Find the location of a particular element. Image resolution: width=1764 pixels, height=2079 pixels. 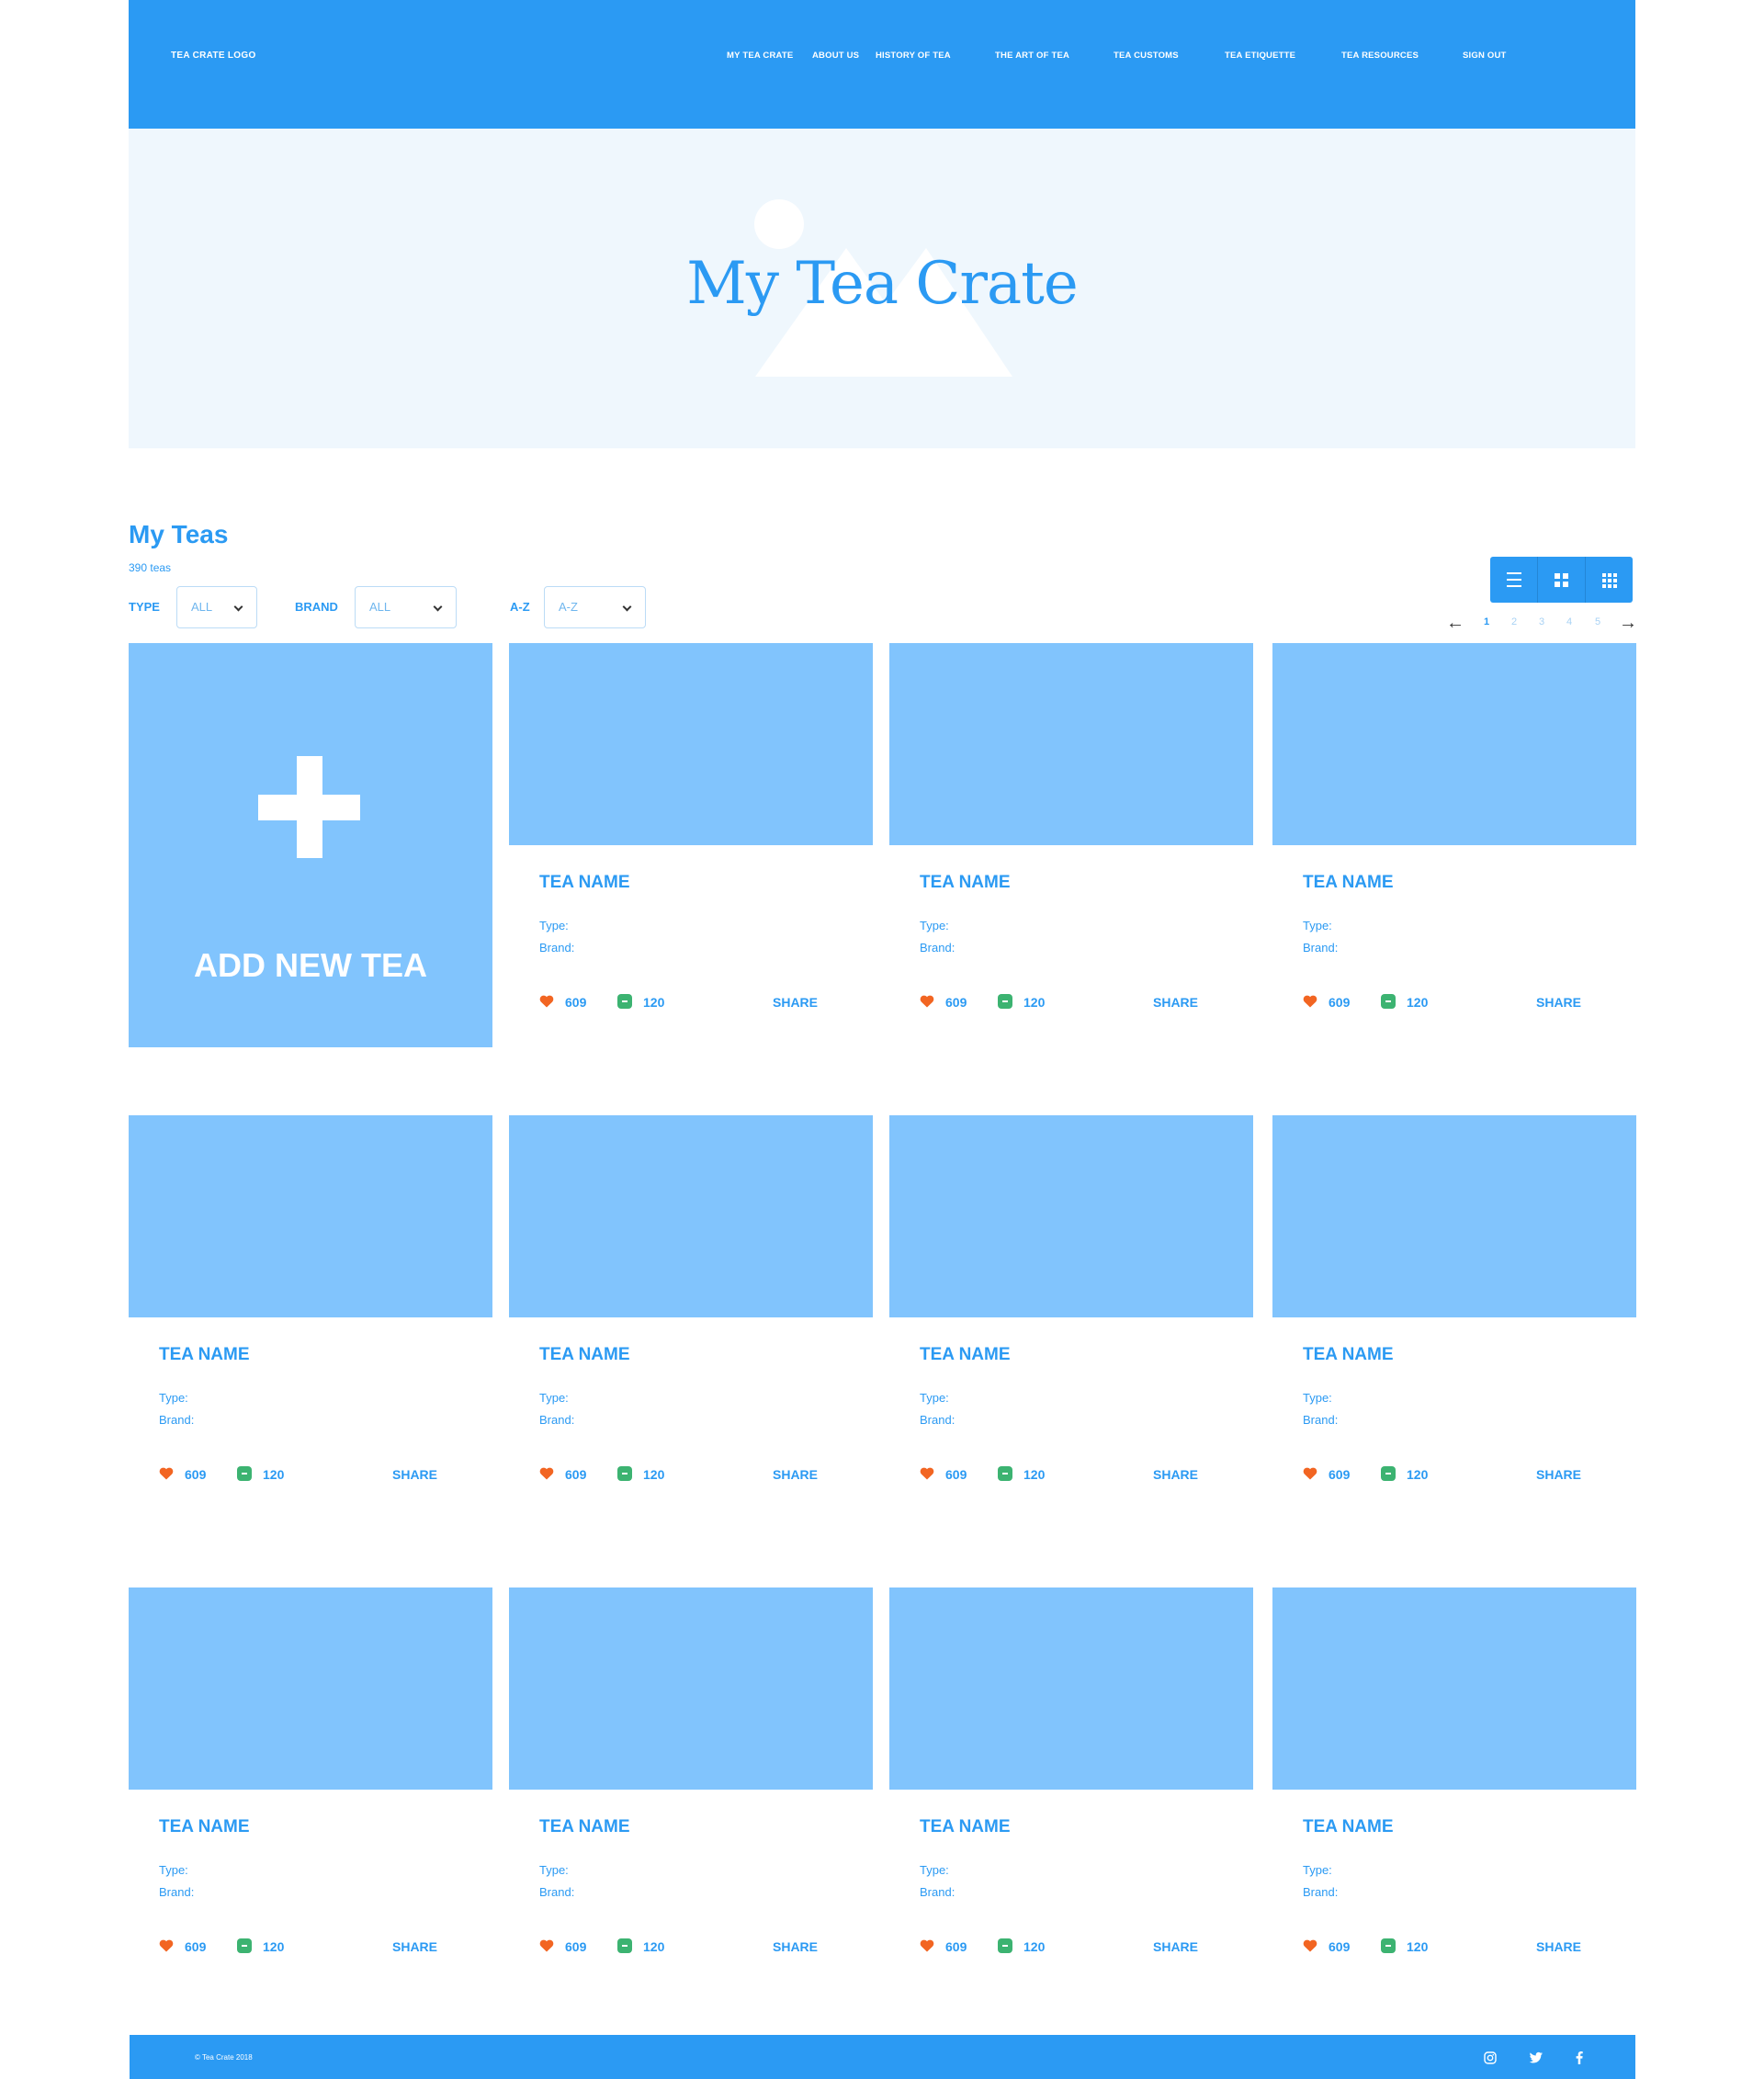

site-logo: TEA CRATE LOGO is located at coordinates (214, 56).